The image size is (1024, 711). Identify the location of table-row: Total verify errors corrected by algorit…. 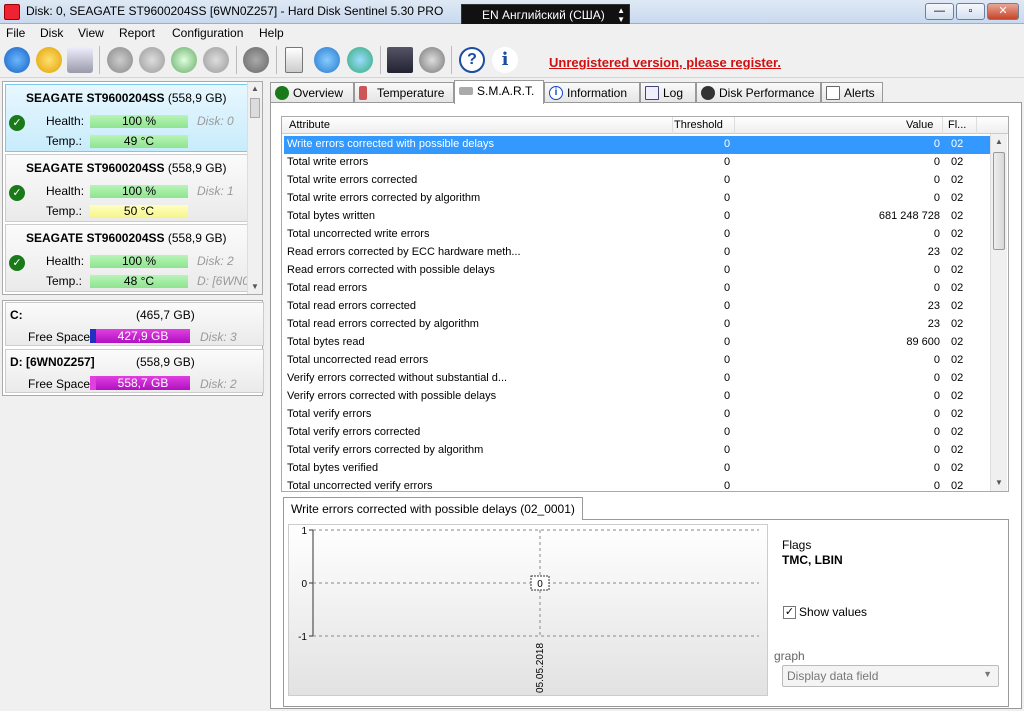
(637, 451).